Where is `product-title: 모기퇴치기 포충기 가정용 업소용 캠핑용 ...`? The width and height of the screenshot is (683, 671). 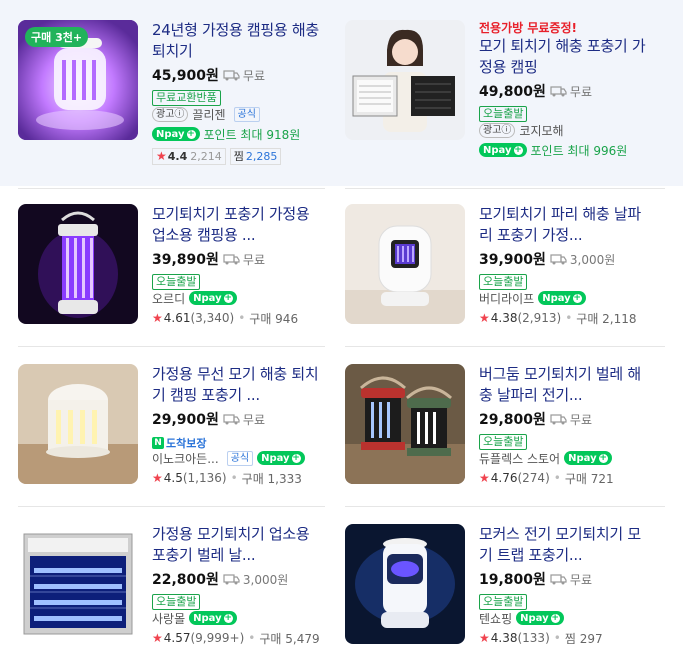 product-title: 모기퇴치기 포충기 가정용 업소용 캠핑용 ... is located at coordinates (238, 225).